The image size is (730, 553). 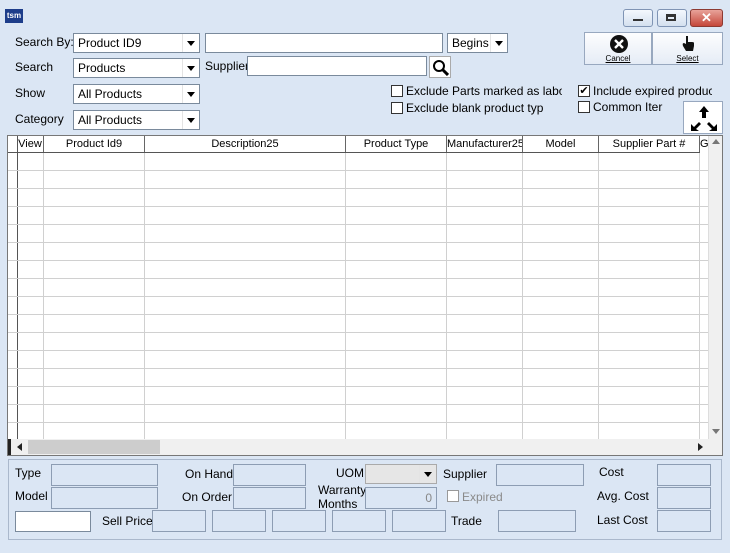 I want to click on vertical-scrollbar, so click(x=715, y=287).